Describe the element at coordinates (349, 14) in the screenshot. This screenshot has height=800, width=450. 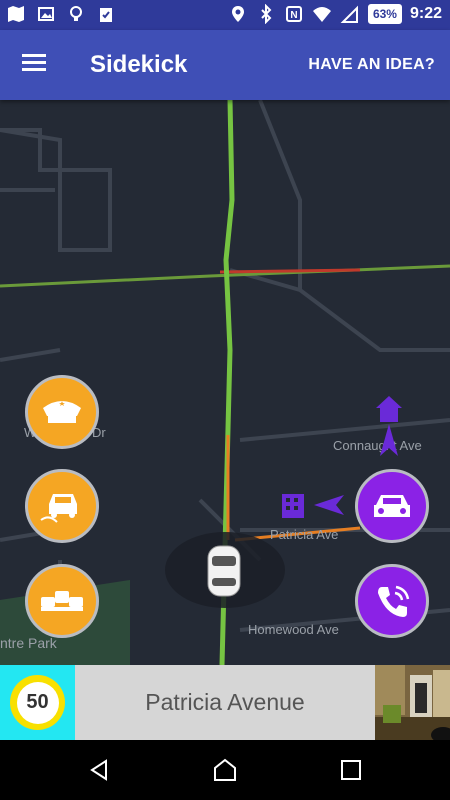
I see `signal-icon` at that location.